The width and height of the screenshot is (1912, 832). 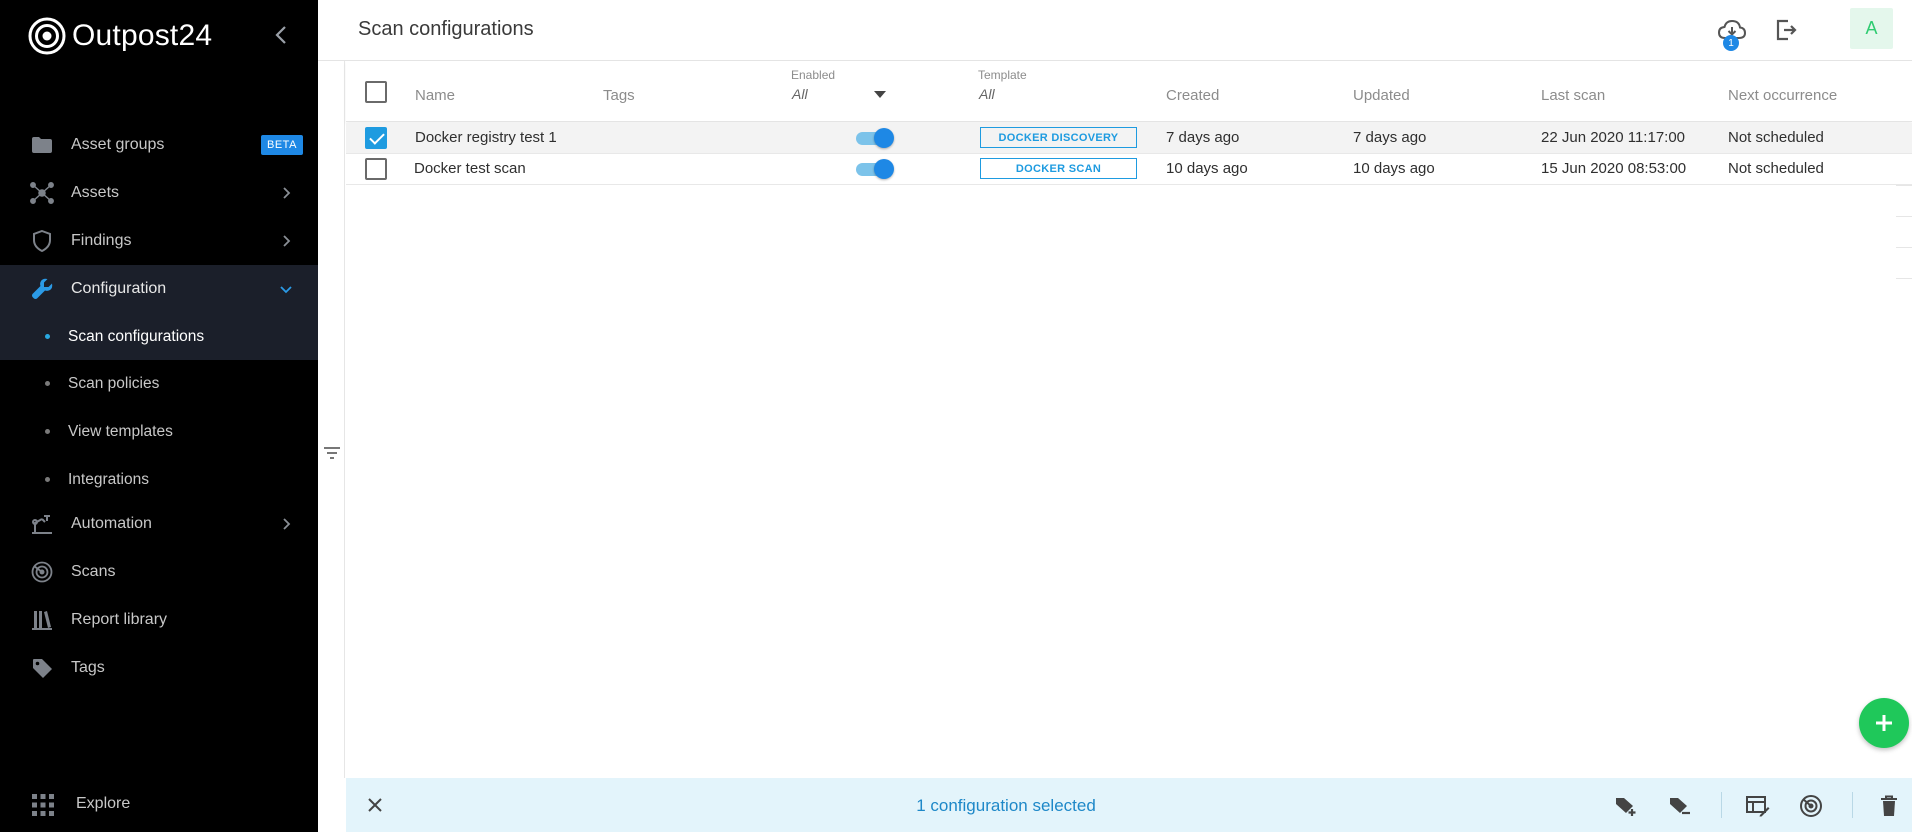 What do you see at coordinates (42, 193) in the screenshot?
I see `network-icon` at bounding box center [42, 193].